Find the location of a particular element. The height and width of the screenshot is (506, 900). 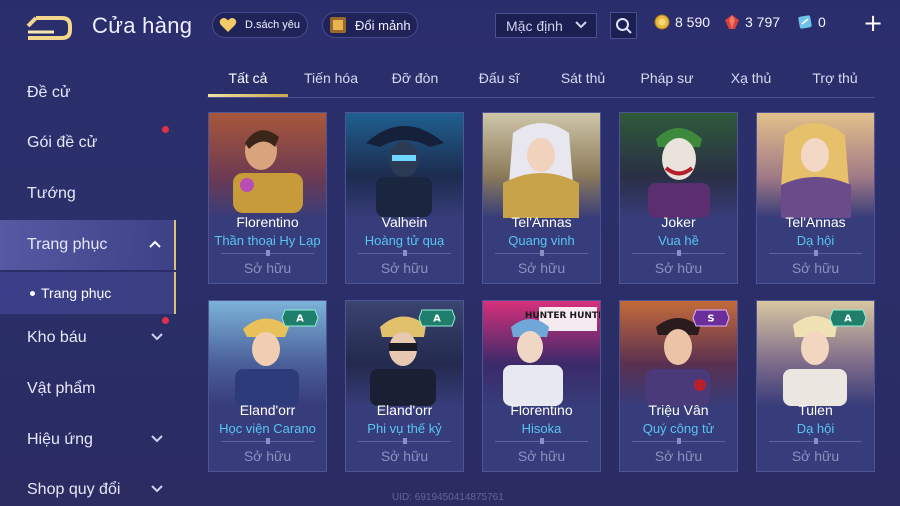

heart-icon is located at coordinates (228, 25).